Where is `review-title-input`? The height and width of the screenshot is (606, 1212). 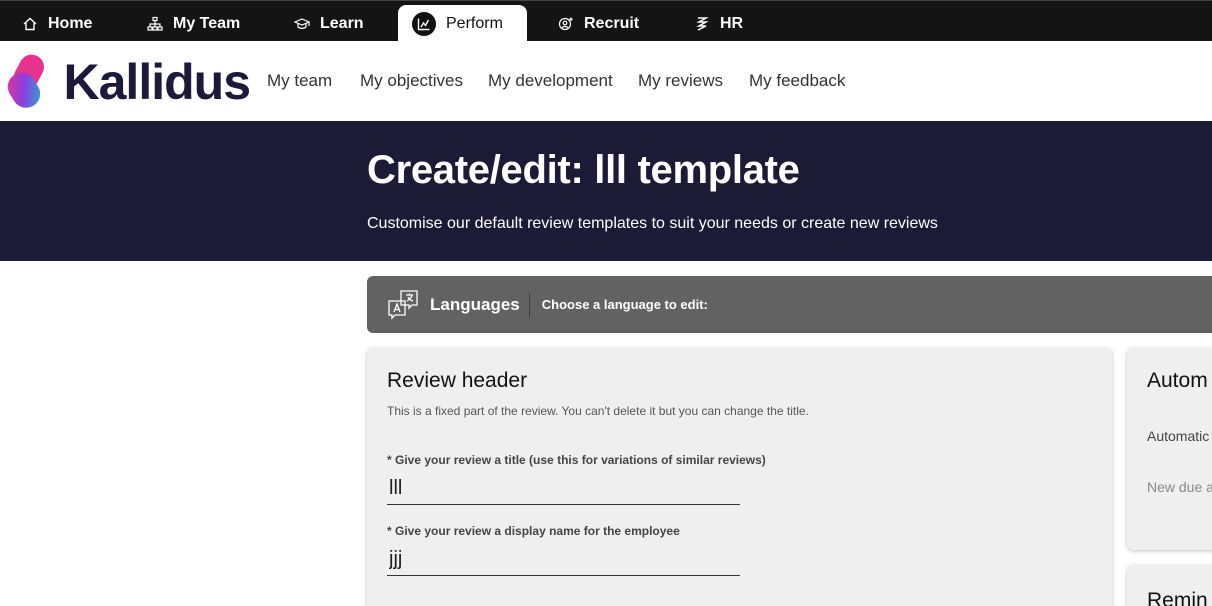
review-title-input is located at coordinates (563, 489).